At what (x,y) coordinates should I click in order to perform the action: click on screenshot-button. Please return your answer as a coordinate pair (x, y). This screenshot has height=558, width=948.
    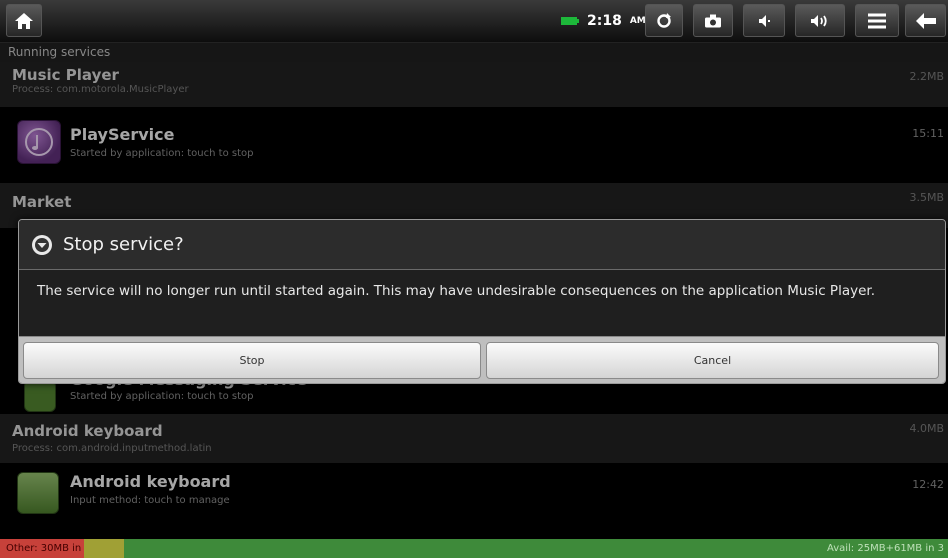
    Looking at the image, I should click on (713, 20).